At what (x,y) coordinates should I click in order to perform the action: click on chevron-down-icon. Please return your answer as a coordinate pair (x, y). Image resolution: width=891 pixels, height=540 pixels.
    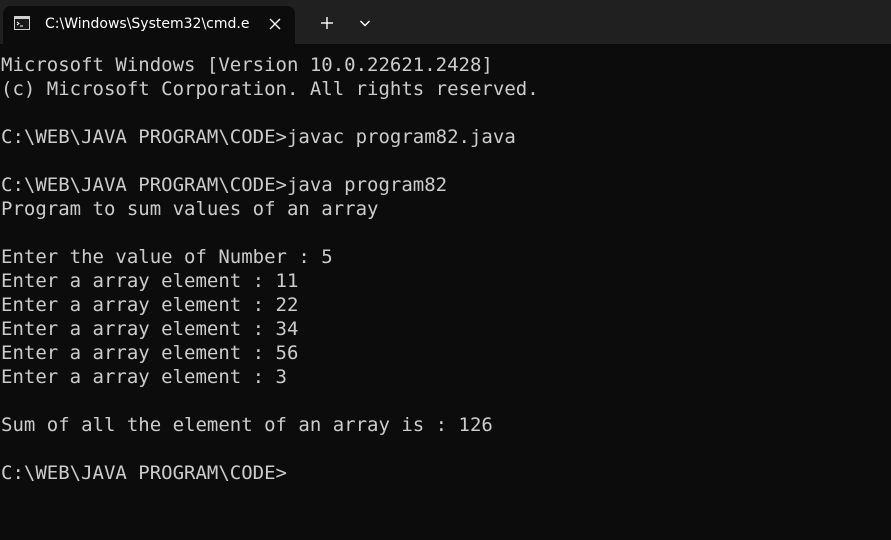
    Looking at the image, I should click on (365, 23).